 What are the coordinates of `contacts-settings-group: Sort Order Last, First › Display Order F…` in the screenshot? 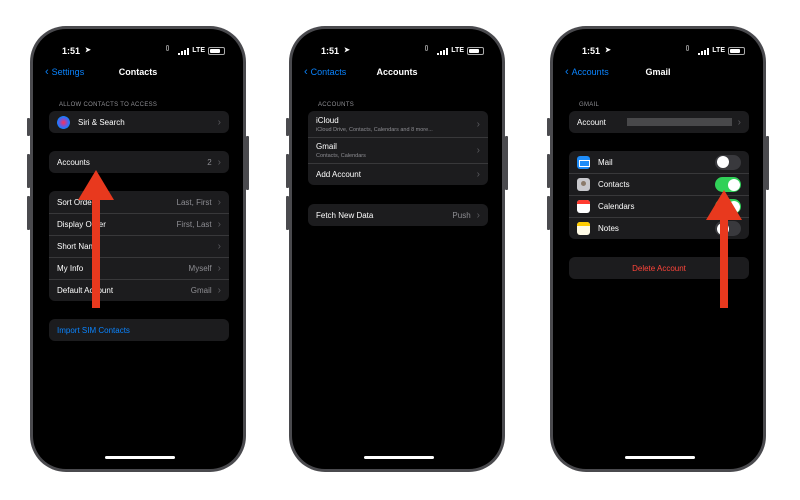 It's located at (139, 246).